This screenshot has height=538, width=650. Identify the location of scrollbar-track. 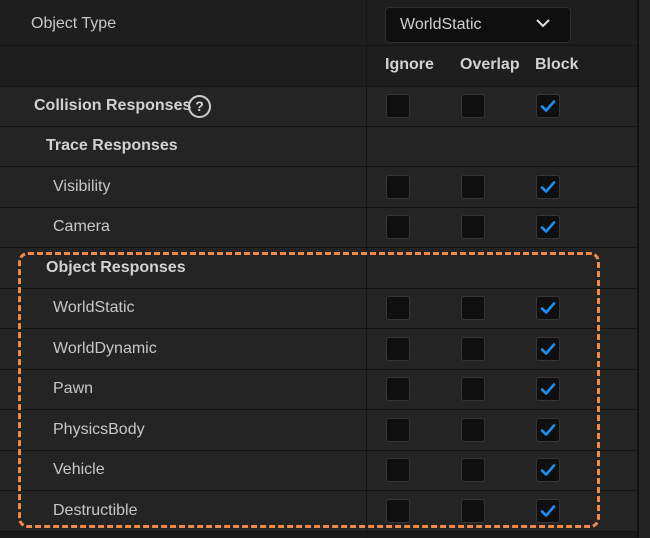
(644, 269).